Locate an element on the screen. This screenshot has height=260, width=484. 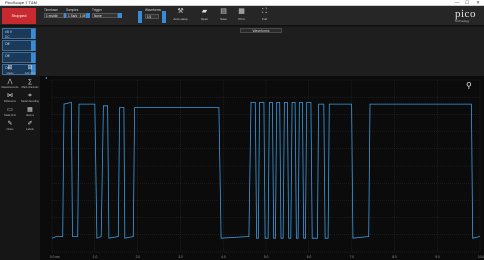
x-tick-label: 2.0 is located at coordinates (138, 257).